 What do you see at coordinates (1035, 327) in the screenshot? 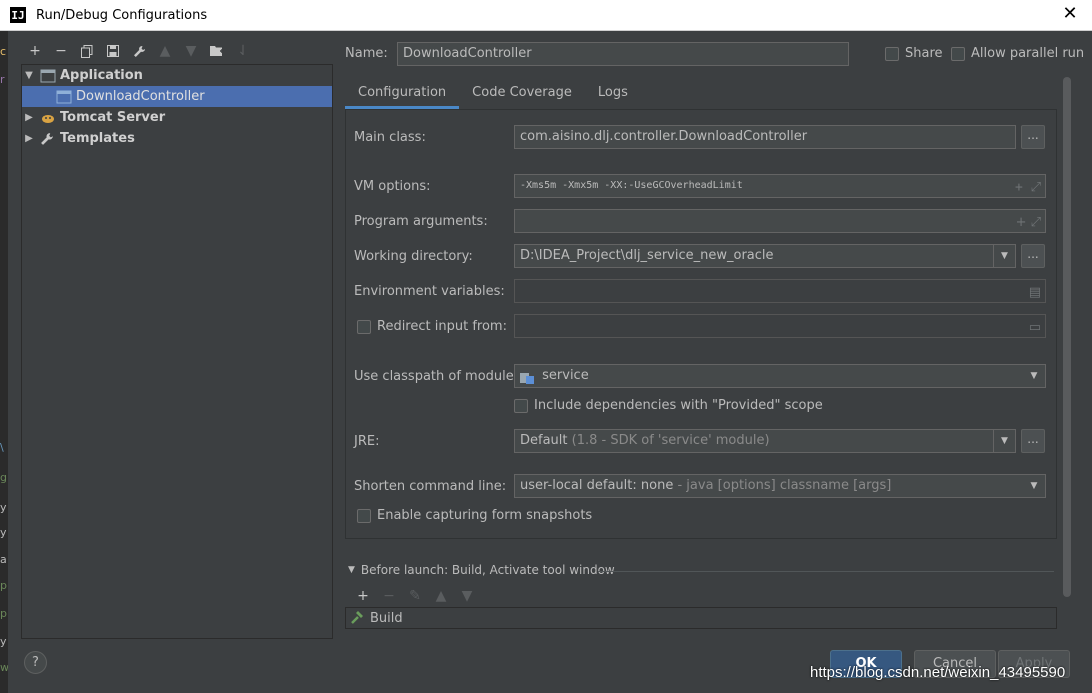
I see `folder-icon: ▭` at bounding box center [1035, 327].